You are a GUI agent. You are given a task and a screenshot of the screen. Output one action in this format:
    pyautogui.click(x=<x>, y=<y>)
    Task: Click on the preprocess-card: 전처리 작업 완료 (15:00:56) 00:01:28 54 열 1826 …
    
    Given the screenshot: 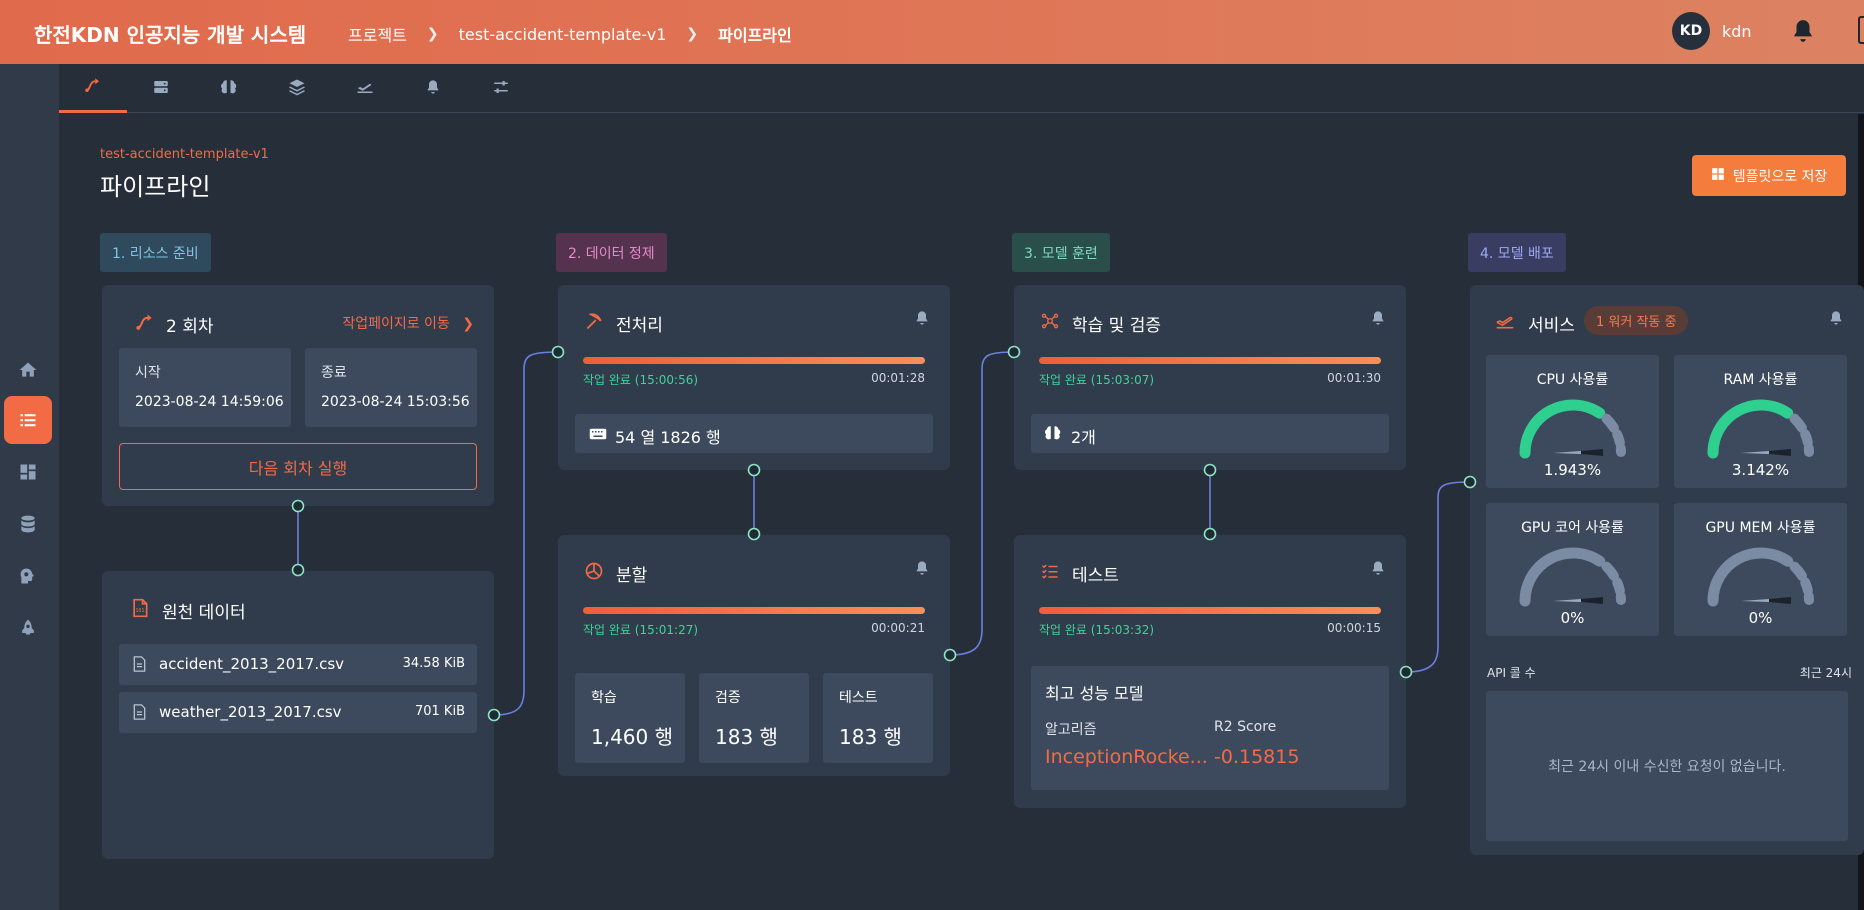 What is the action you would take?
    pyautogui.click(x=754, y=377)
    